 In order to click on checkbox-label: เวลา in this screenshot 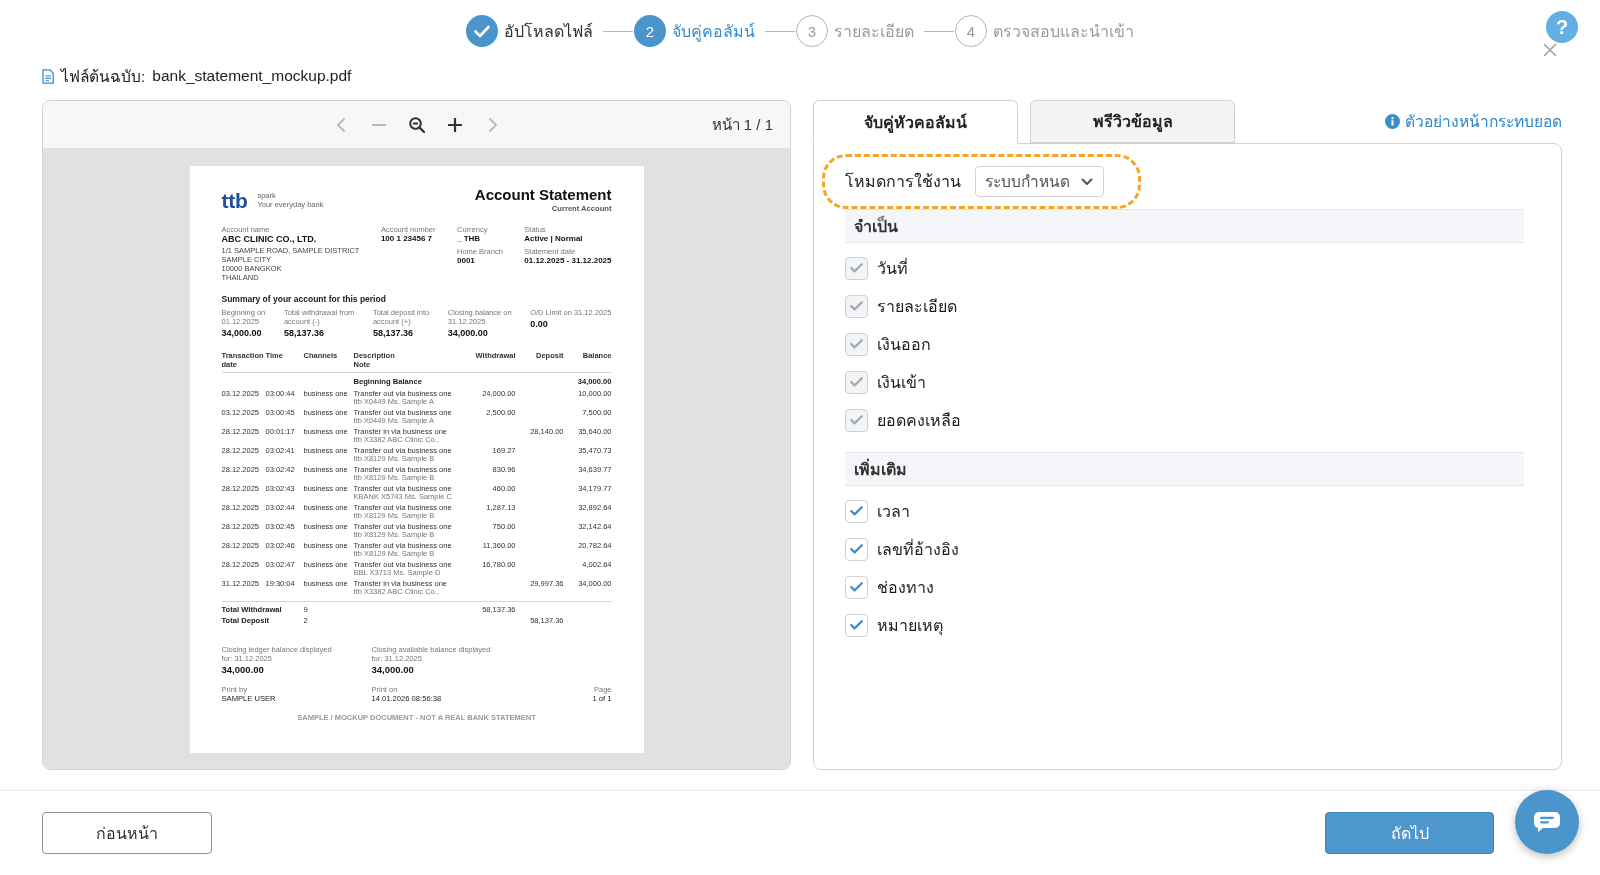, I will do `click(893, 511)`.